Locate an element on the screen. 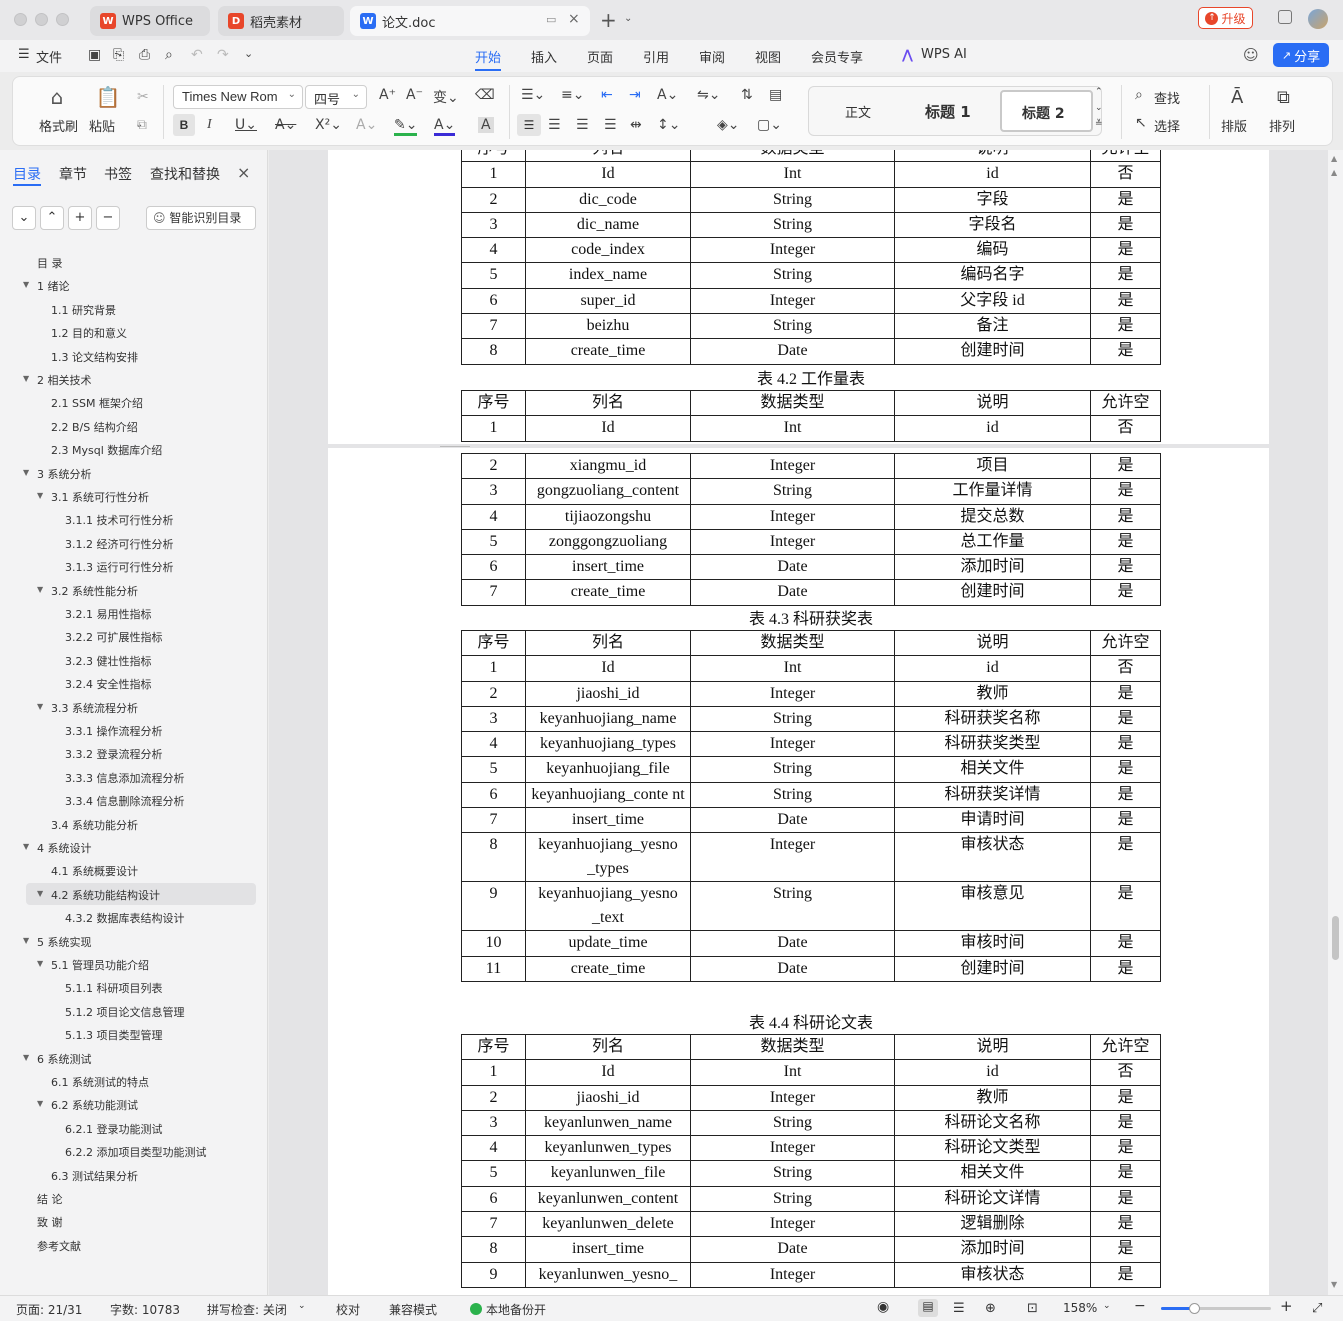 This screenshot has width=1343, height=1321. user-avatar is located at coordinates (1318, 19).